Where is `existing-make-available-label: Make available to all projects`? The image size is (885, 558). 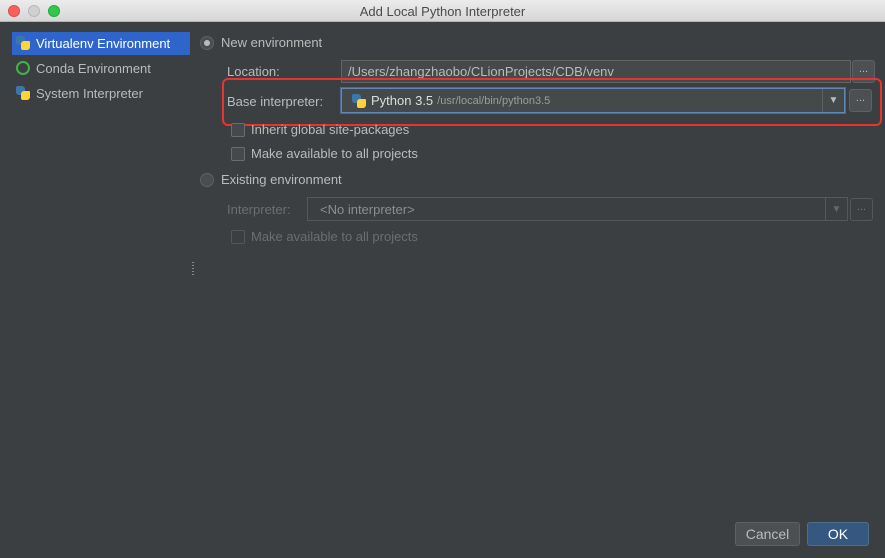 existing-make-available-label: Make available to all projects is located at coordinates (334, 236).